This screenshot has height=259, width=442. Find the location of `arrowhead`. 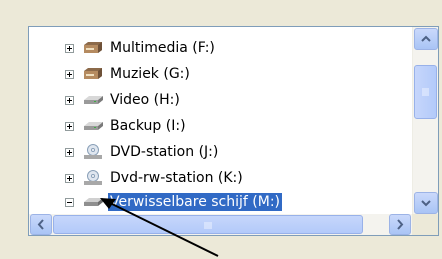

arrowhead is located at coordinates (108, 203).